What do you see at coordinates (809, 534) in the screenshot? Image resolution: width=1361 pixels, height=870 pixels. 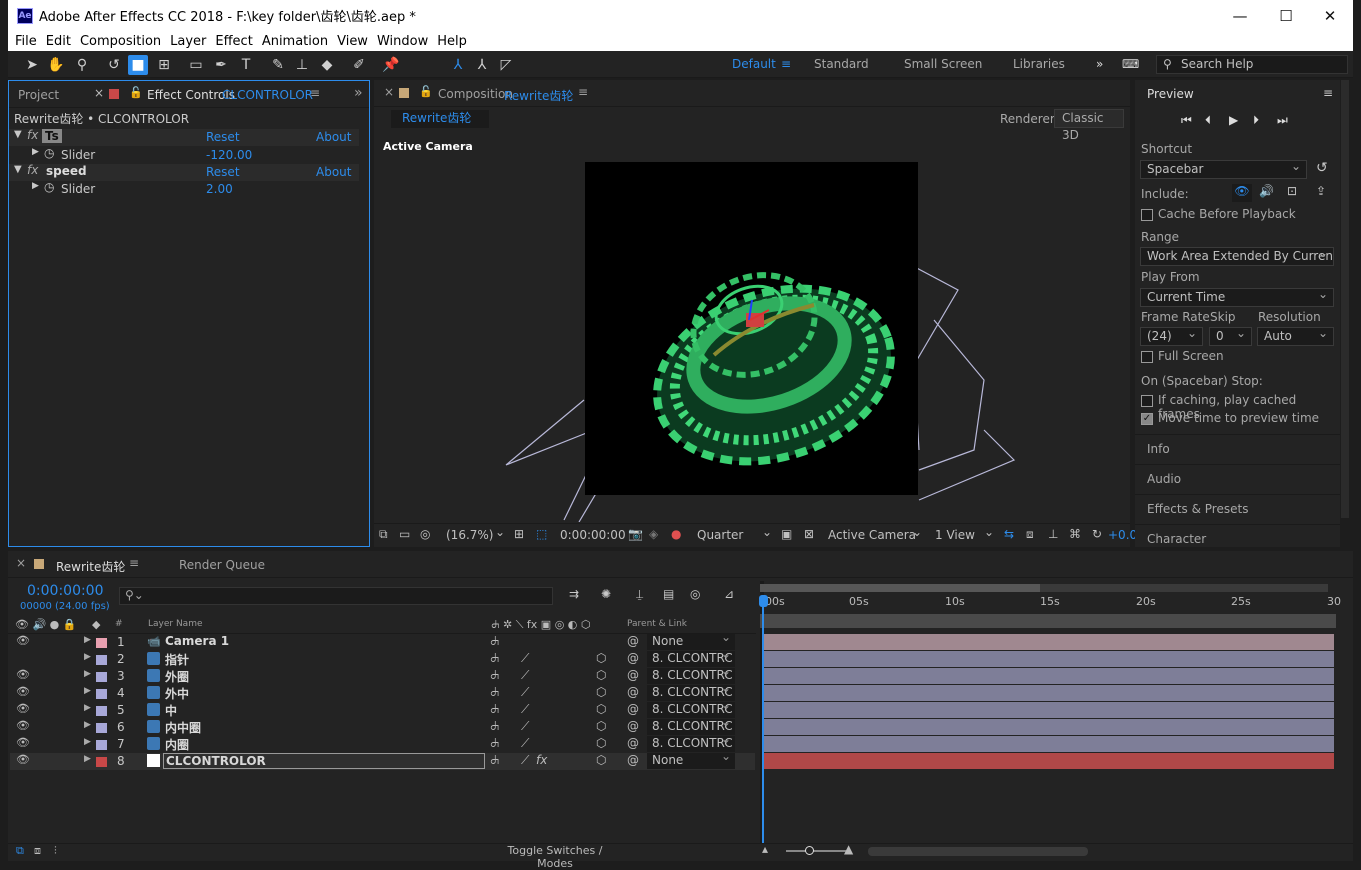 I see `transparency-grid-icon: ⊠` at bounding box center [809, 534].